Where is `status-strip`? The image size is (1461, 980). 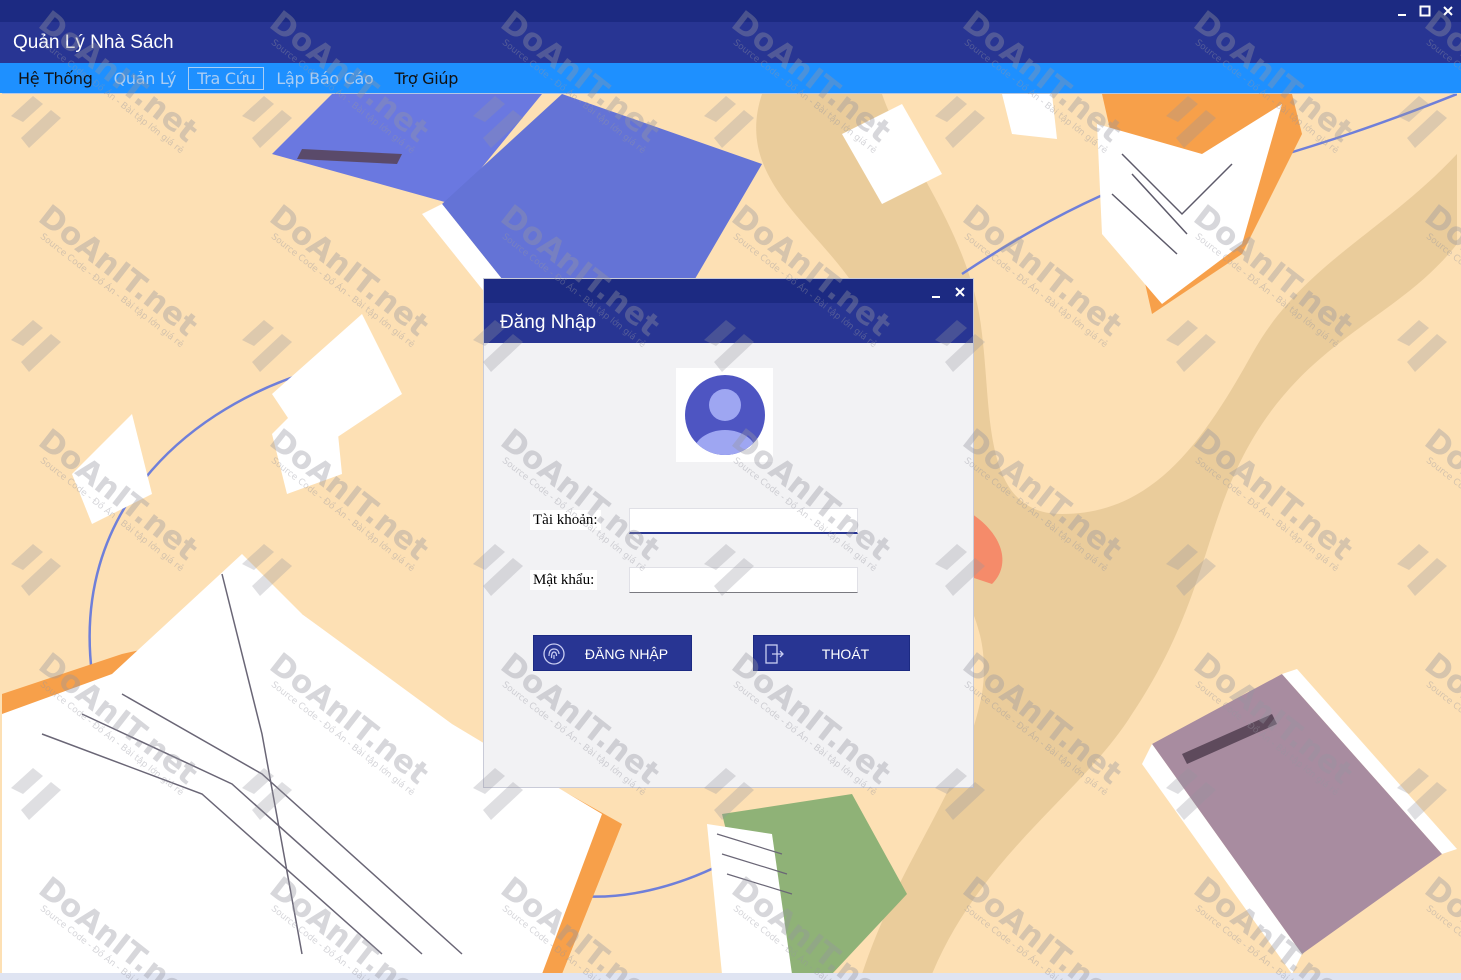
status-strip is located at coordinates (730, 976).